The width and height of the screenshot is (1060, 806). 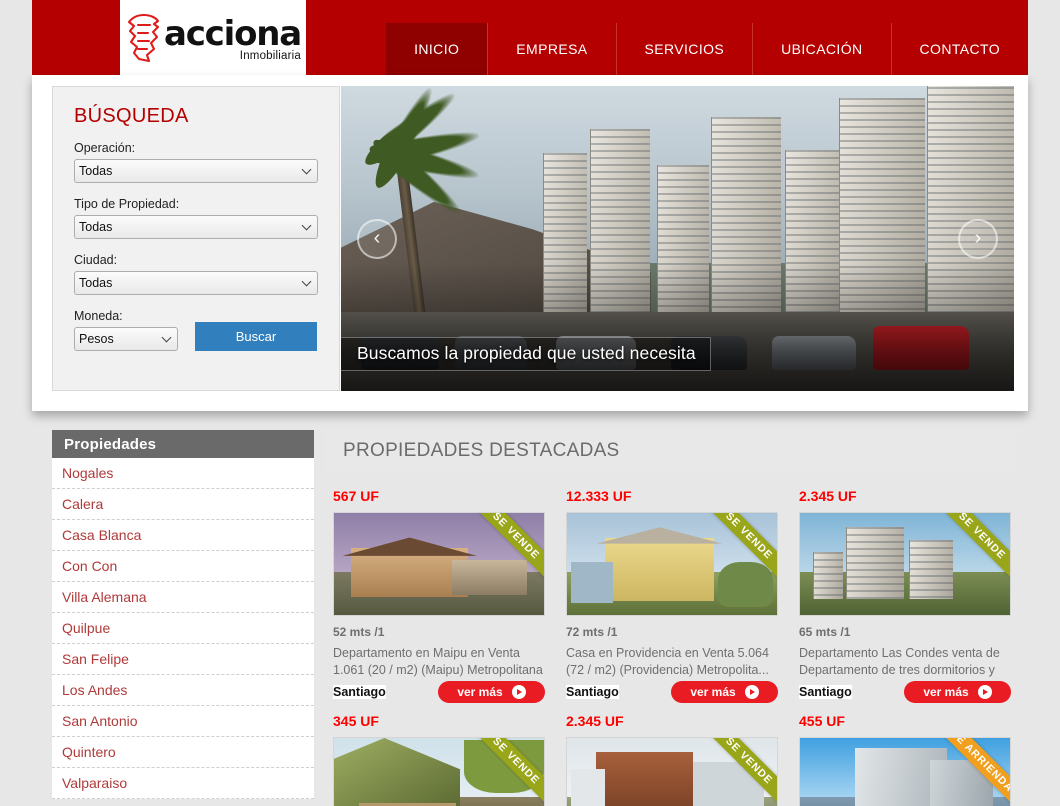 I want to click on nav-item-ubicacion: UBICACIÓN, so click(x=821, y=49).